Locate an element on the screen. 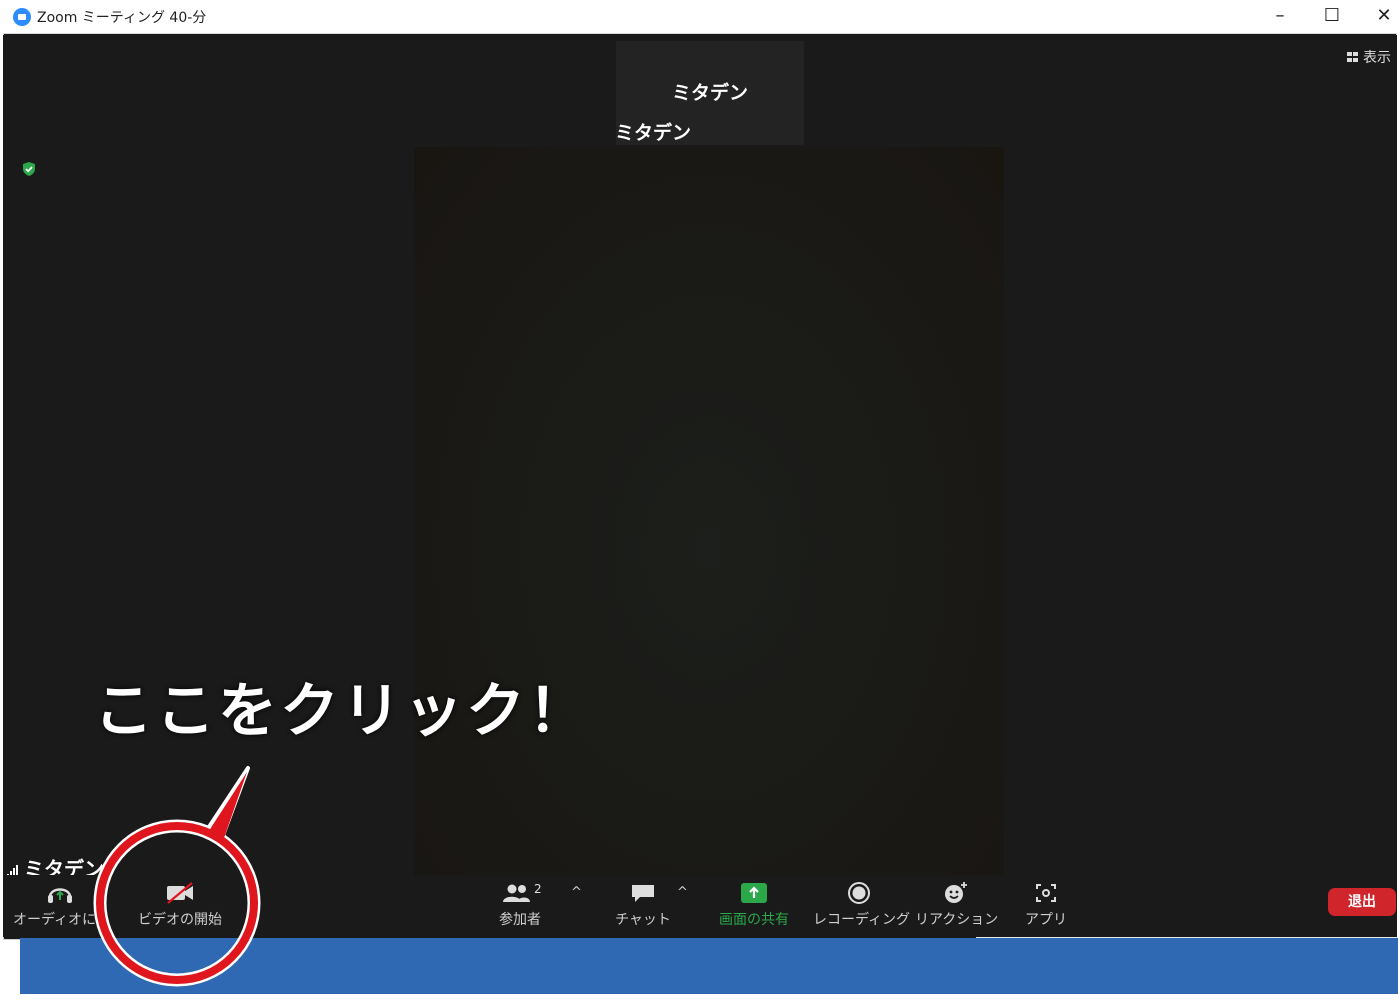 The image size is (1400, 1006). view-button: 表示 is located at coordinates (1369, 57).